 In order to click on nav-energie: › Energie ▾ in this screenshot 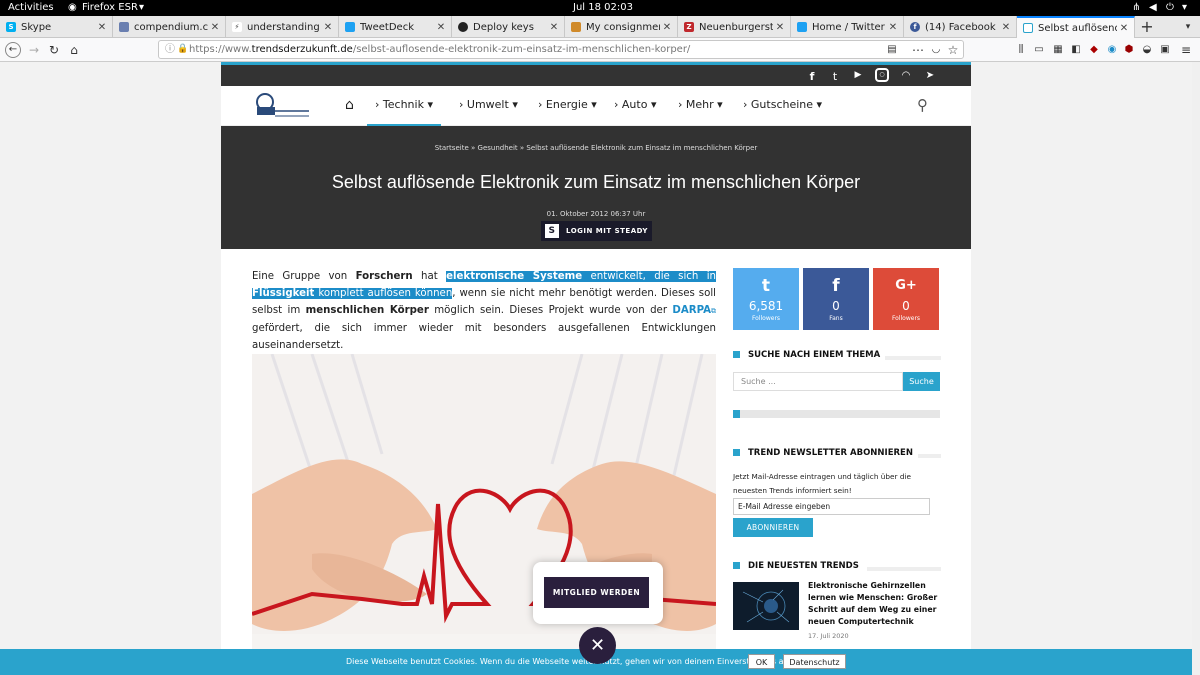, I will do `click(567, 106)`.